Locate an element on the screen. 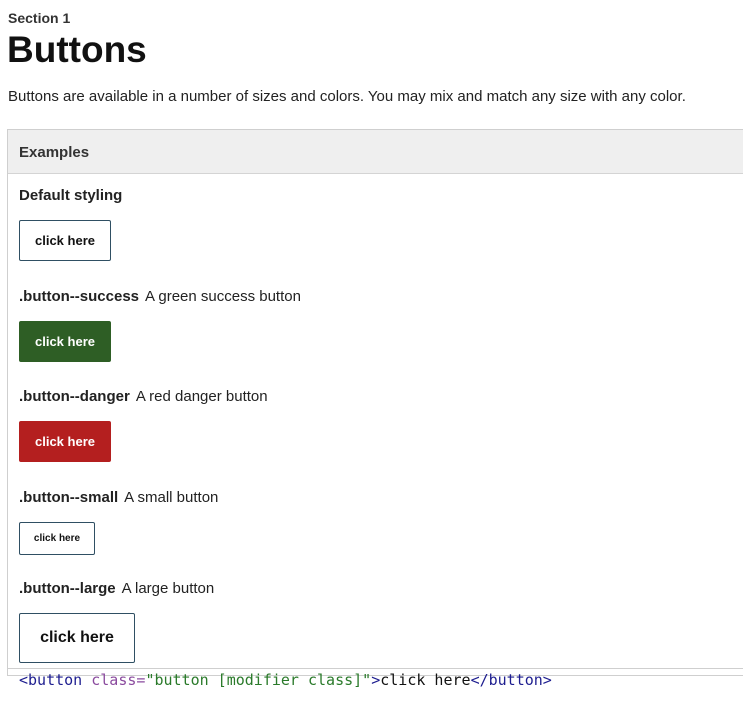 Image resolution: width=743 pixels, height=701 pixels. example-heading-default: Default styling is located at coordinates (70, 195).